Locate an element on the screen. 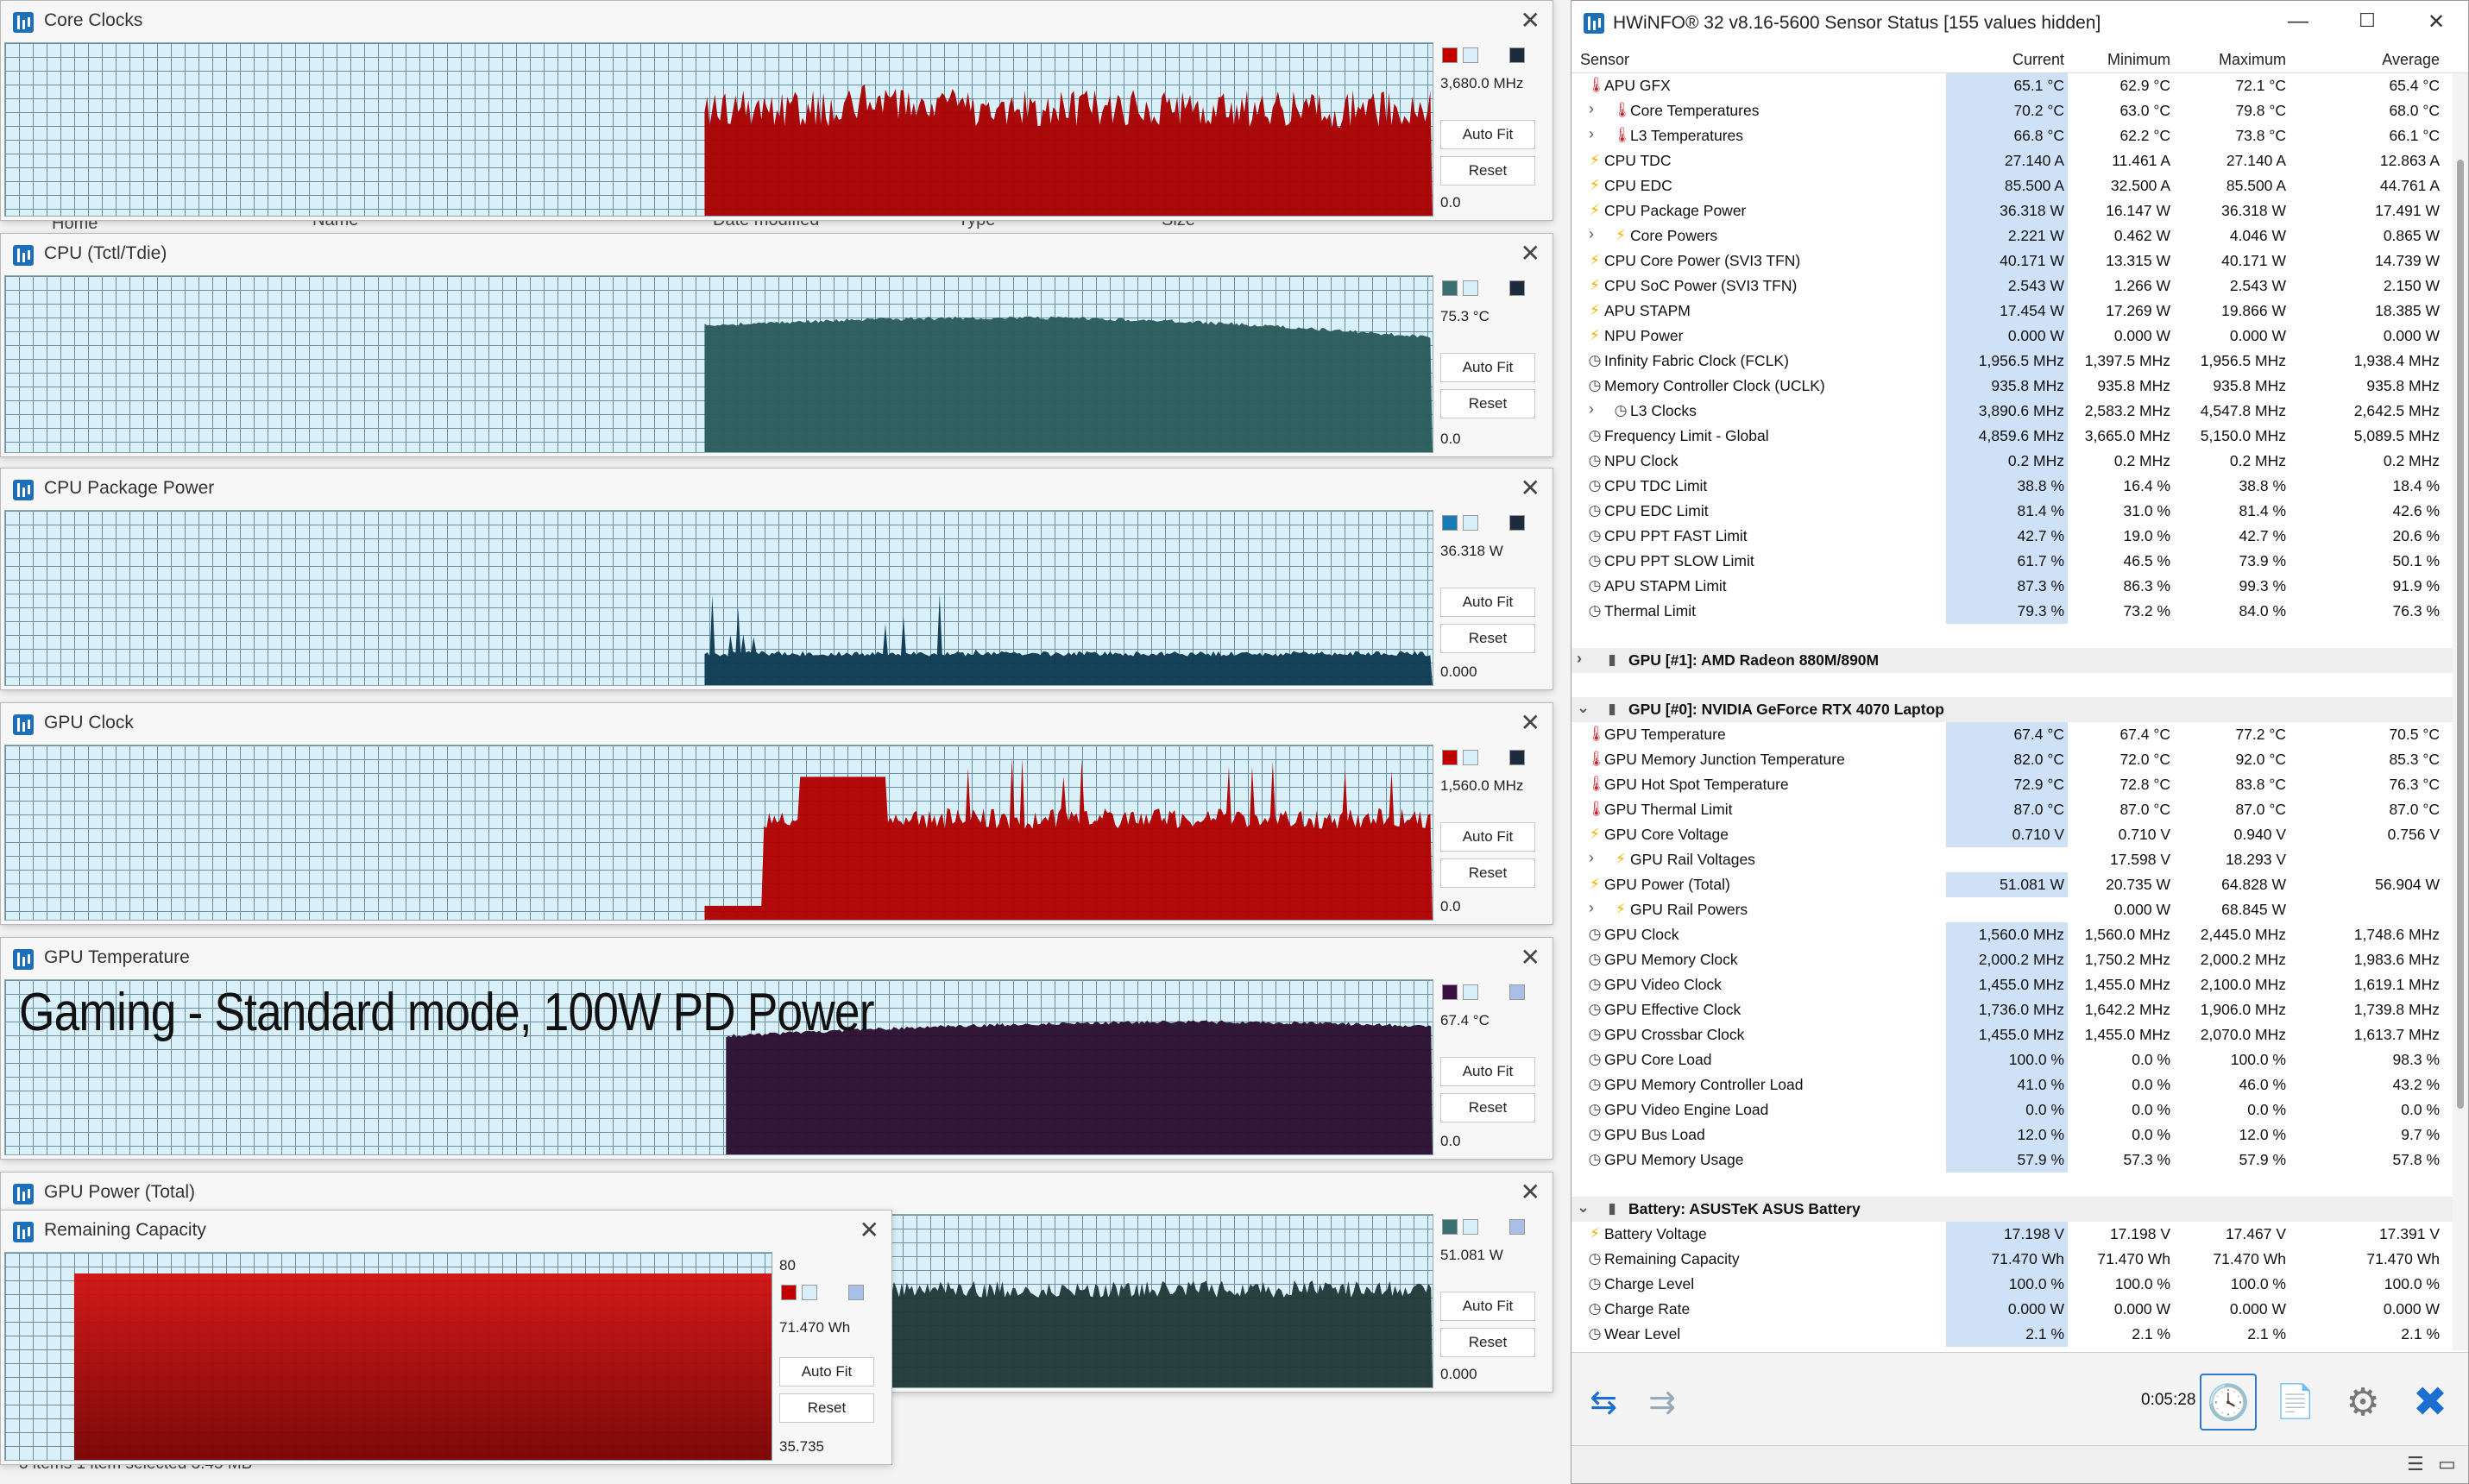  sensor-group-header: › ▮ GPU [#1]: AMD Radeon 880M/890M is located at coordinates (2012, 660).